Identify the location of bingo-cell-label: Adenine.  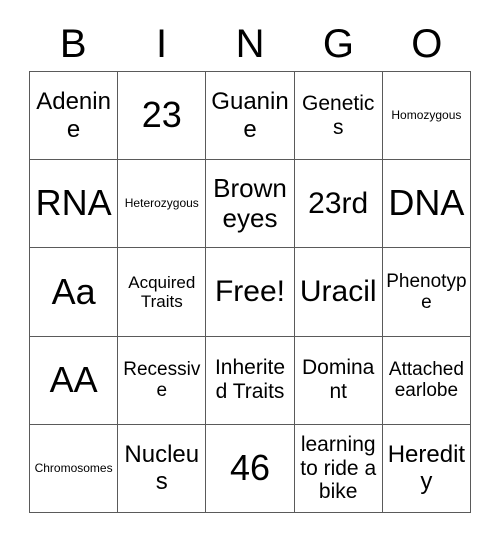
(73, 115).